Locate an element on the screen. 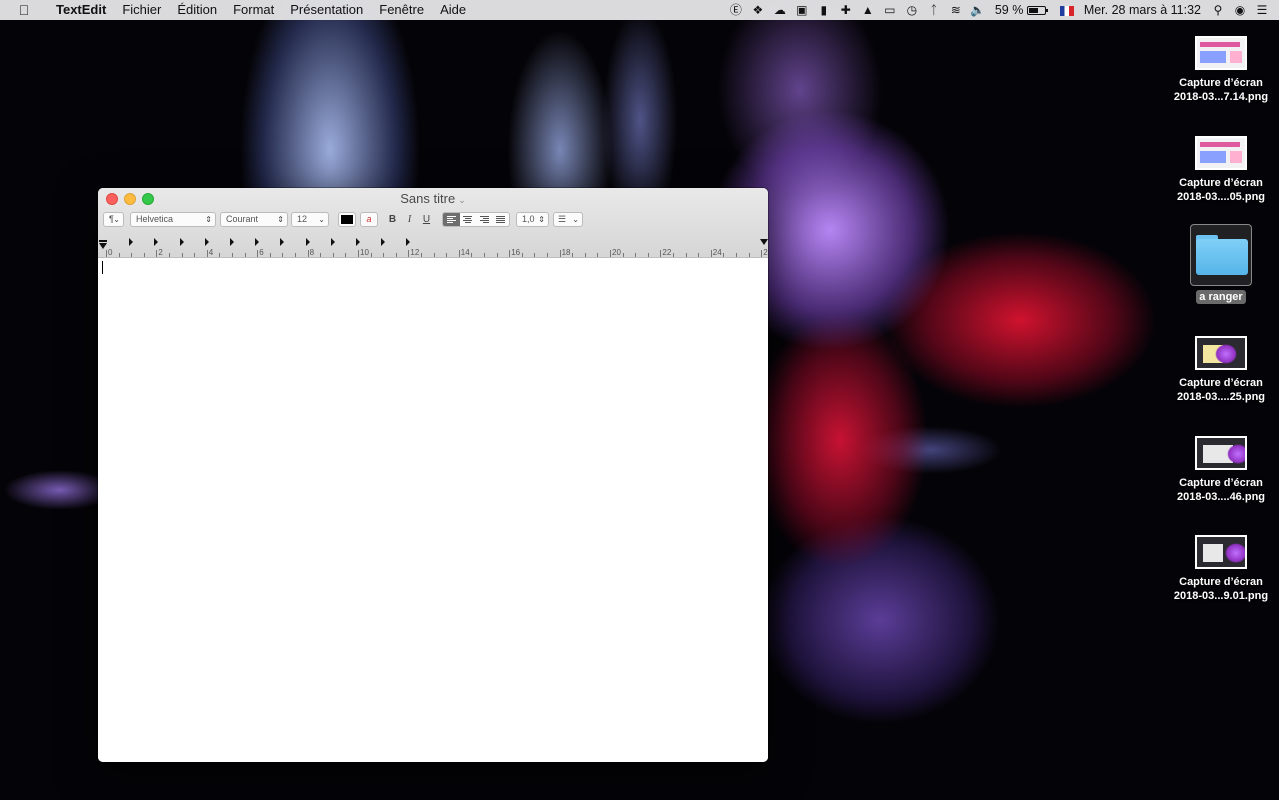 This screenshot has width=1279, height=800. desktop-folder-a-ranger: a ranger is located at coordinates (1221, 264).